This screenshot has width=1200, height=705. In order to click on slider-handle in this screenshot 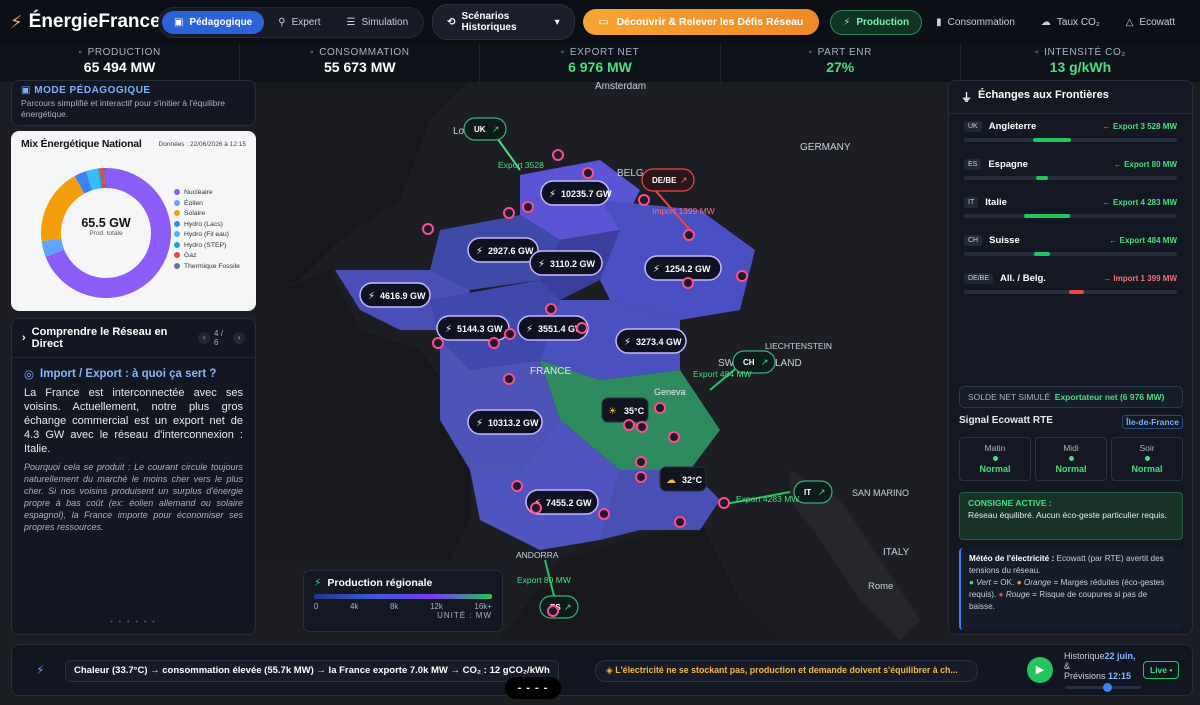, I will do `click(1107, 687)`.